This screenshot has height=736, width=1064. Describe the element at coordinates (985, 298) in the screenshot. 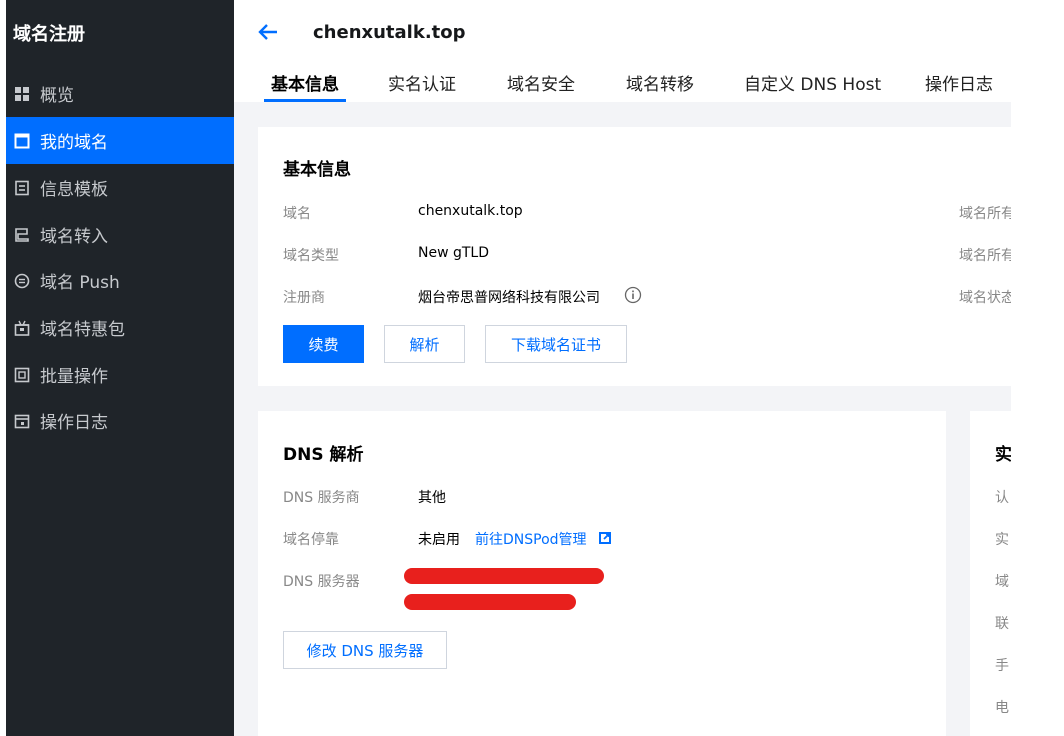

I see `domain-status-label: 域名状态` at that location.